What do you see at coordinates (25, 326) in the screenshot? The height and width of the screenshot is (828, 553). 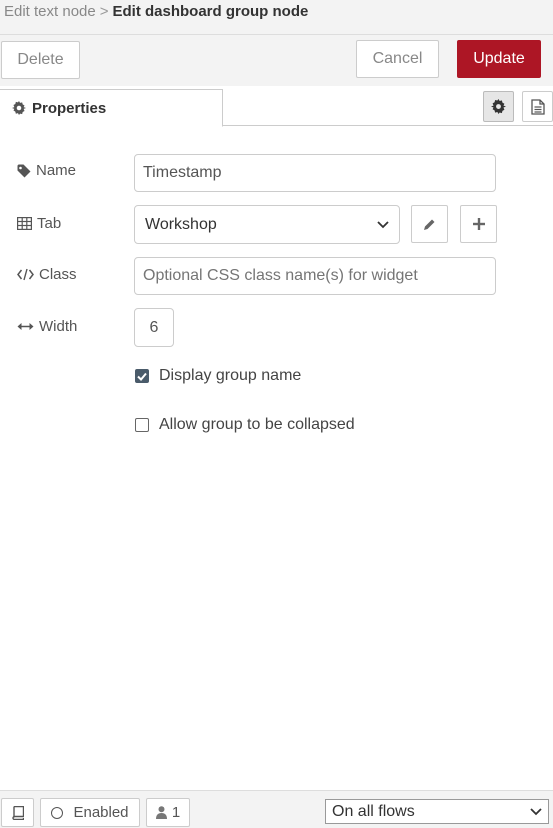 I see `arrows-horizontal-icon` at bounding box center [25, 326].